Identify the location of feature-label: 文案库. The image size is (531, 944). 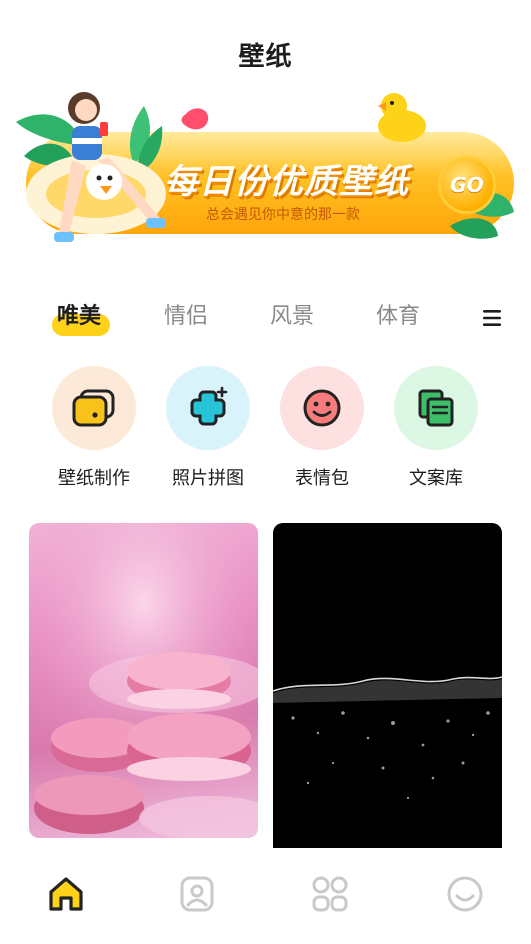
(436, 478).